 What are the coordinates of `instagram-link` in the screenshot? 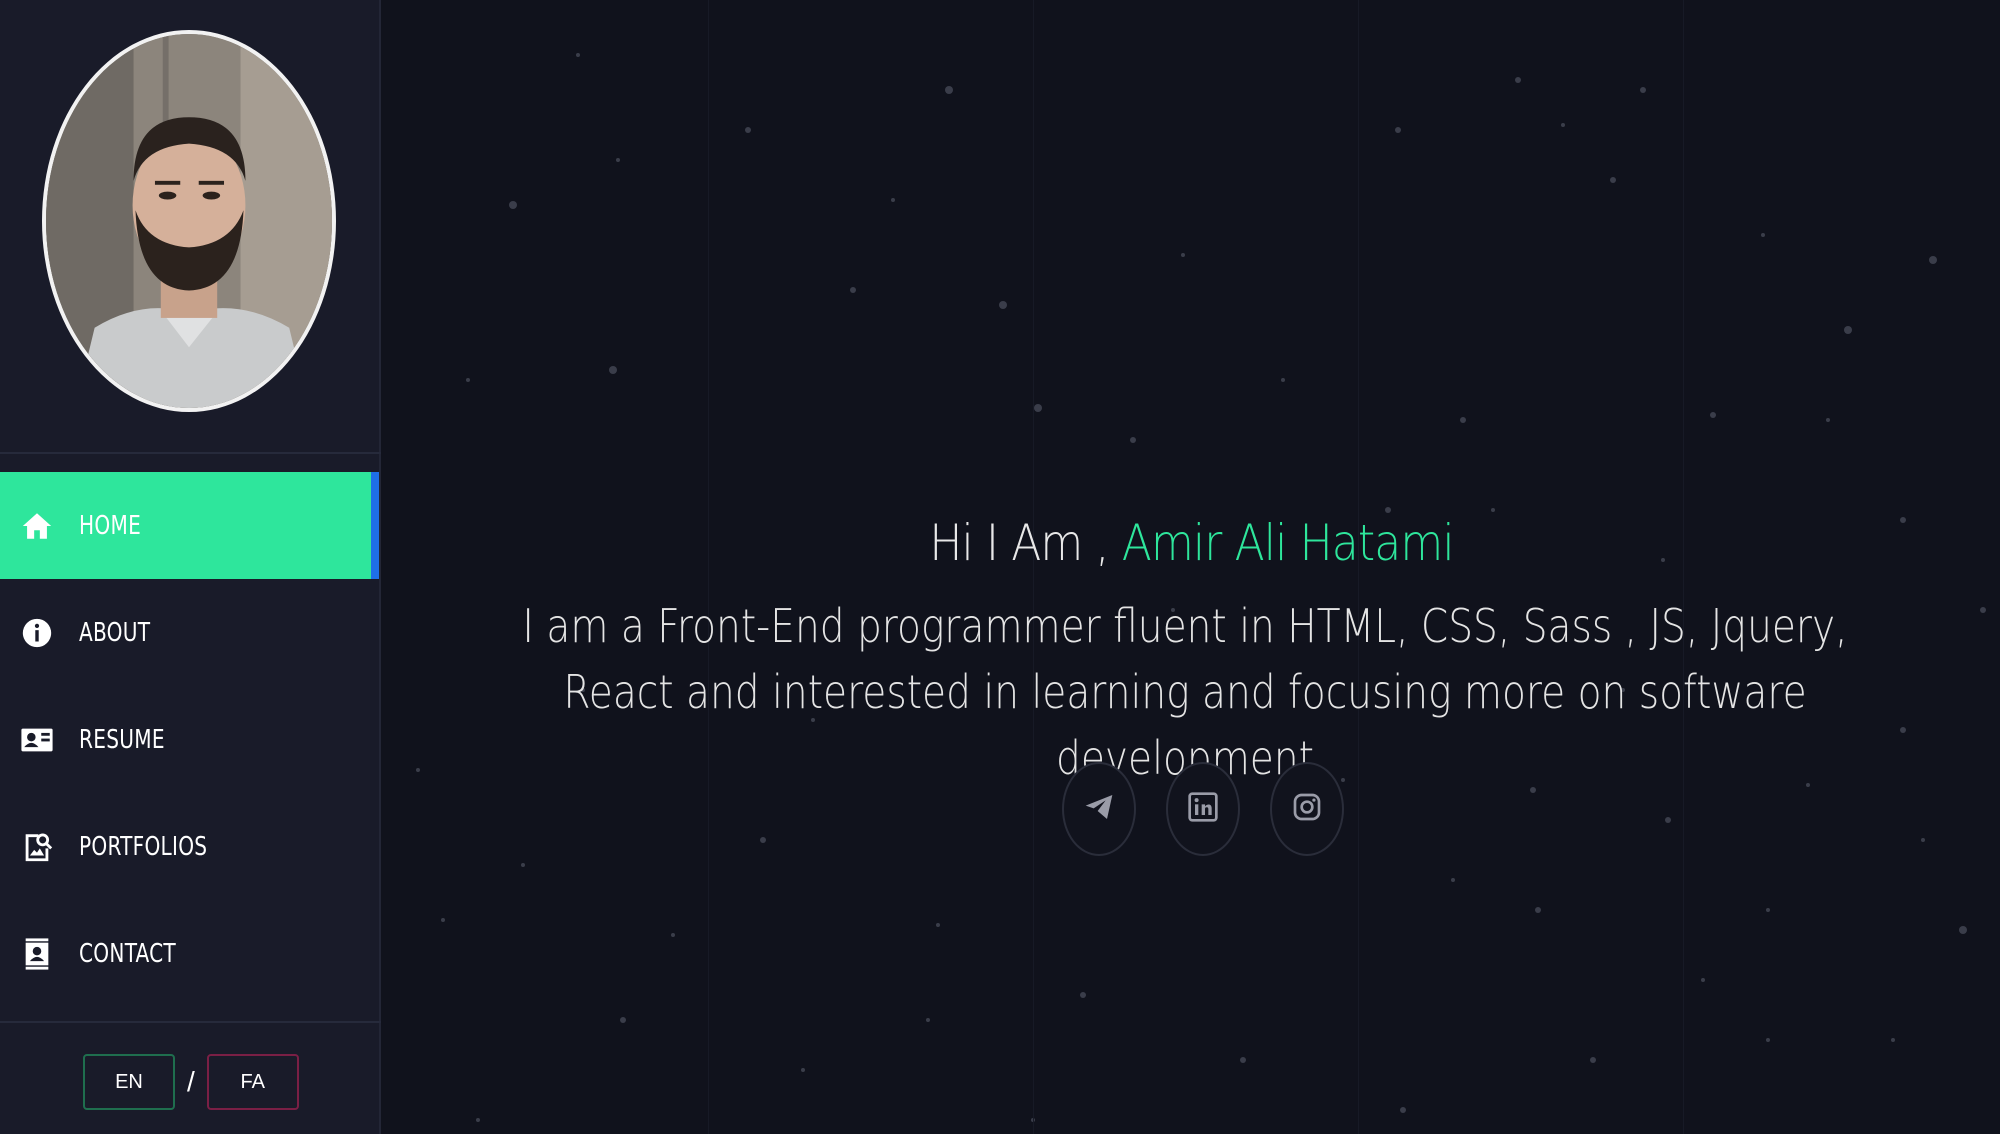 It's located at (1307, 809).